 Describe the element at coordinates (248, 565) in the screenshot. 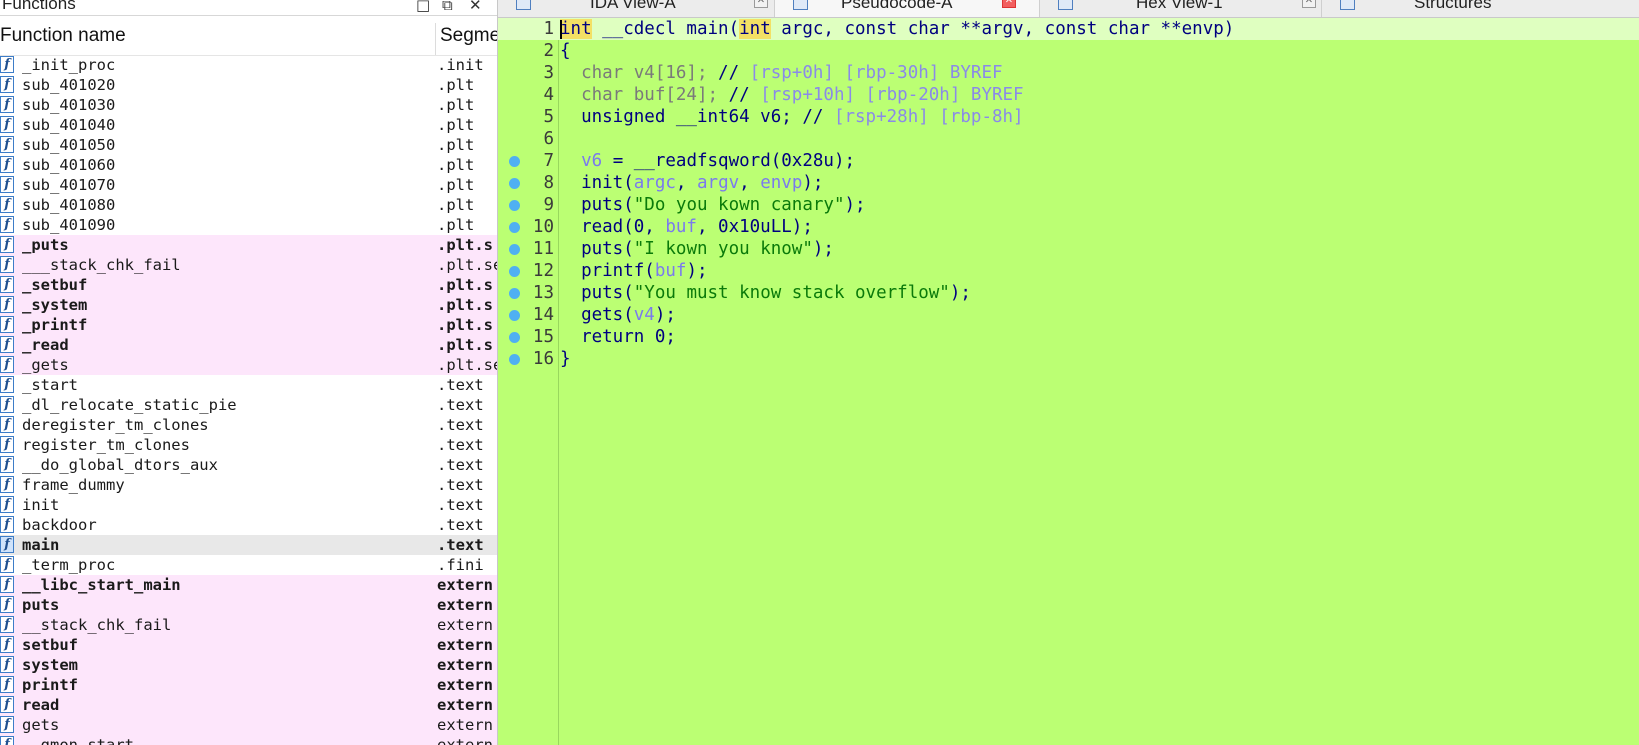

I see `function-row: f _term_proc .fini` at that location.